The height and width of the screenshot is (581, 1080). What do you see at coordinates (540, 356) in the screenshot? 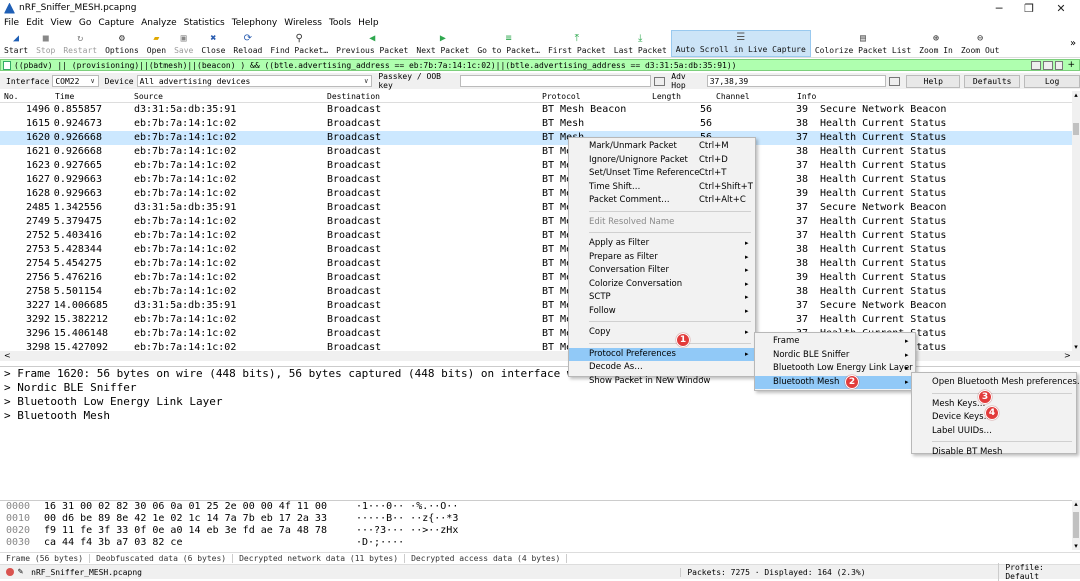
I see `packet-list-hscrollbar: < >` at bounding box center [540, 356].